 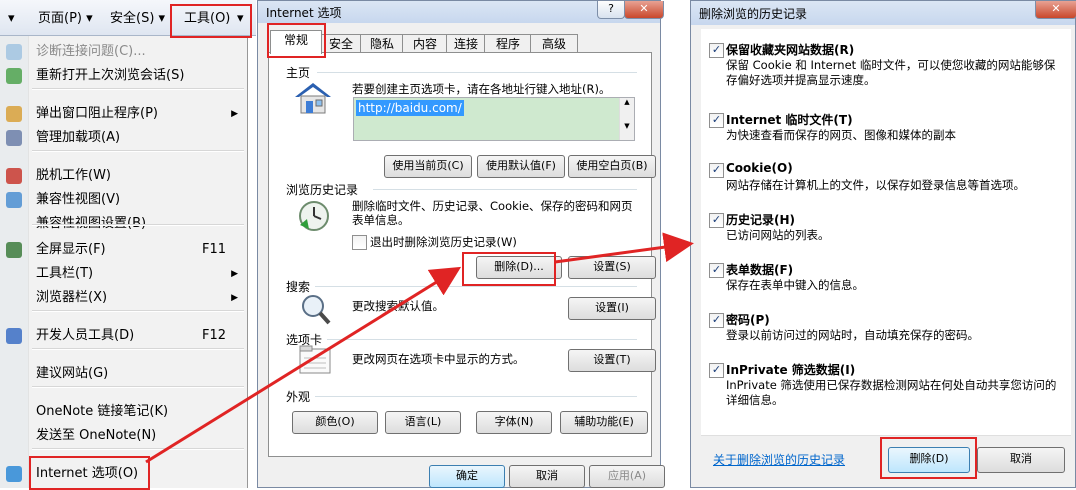 I want to click on apply-button: 应用(A), so click(x=627, y=476).